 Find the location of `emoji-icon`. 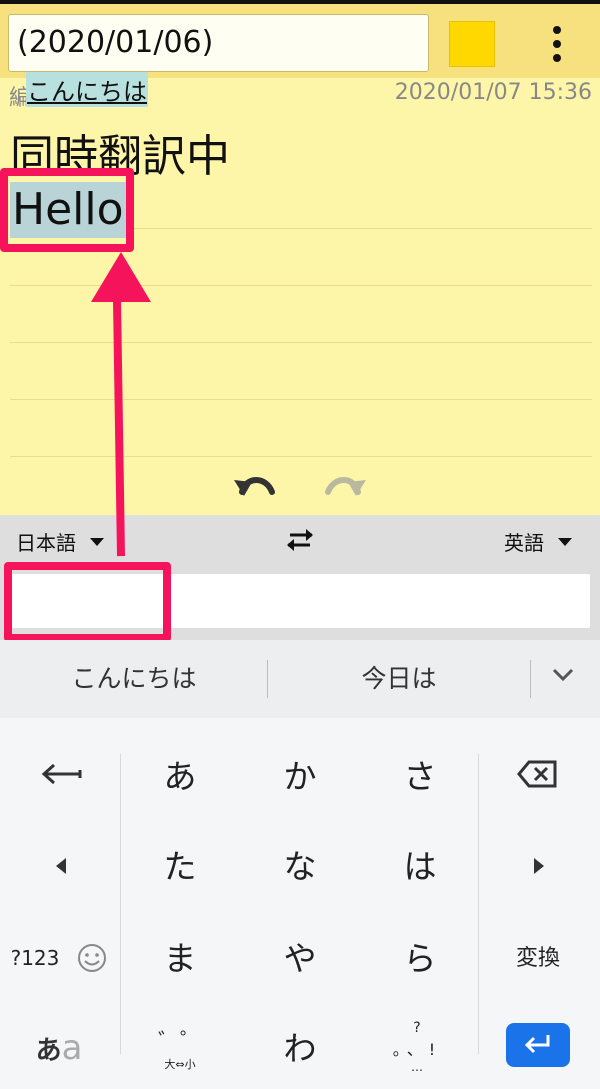

emoji-icon is located at coordinates (92, 958).